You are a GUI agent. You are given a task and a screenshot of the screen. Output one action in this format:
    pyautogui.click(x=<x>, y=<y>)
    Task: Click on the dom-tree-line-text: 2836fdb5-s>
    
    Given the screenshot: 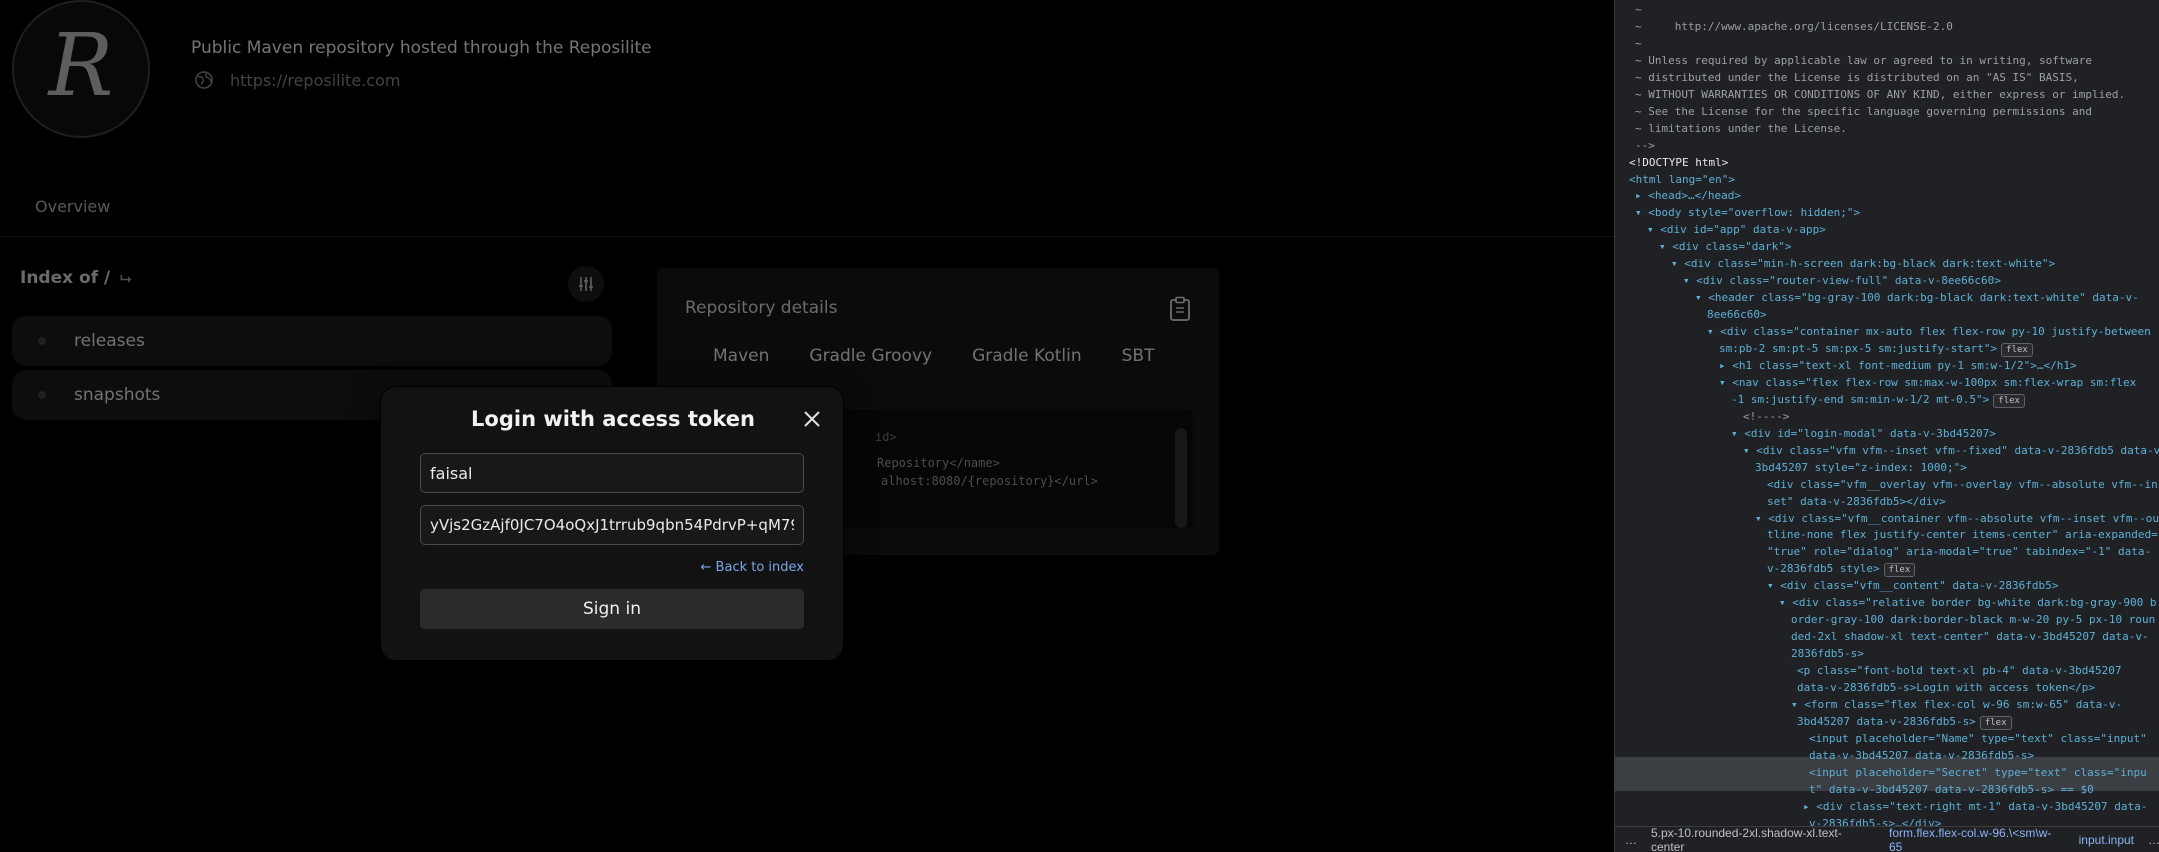 What is the action you would take?
    pyautogui.click(x=1827, y=654)
    